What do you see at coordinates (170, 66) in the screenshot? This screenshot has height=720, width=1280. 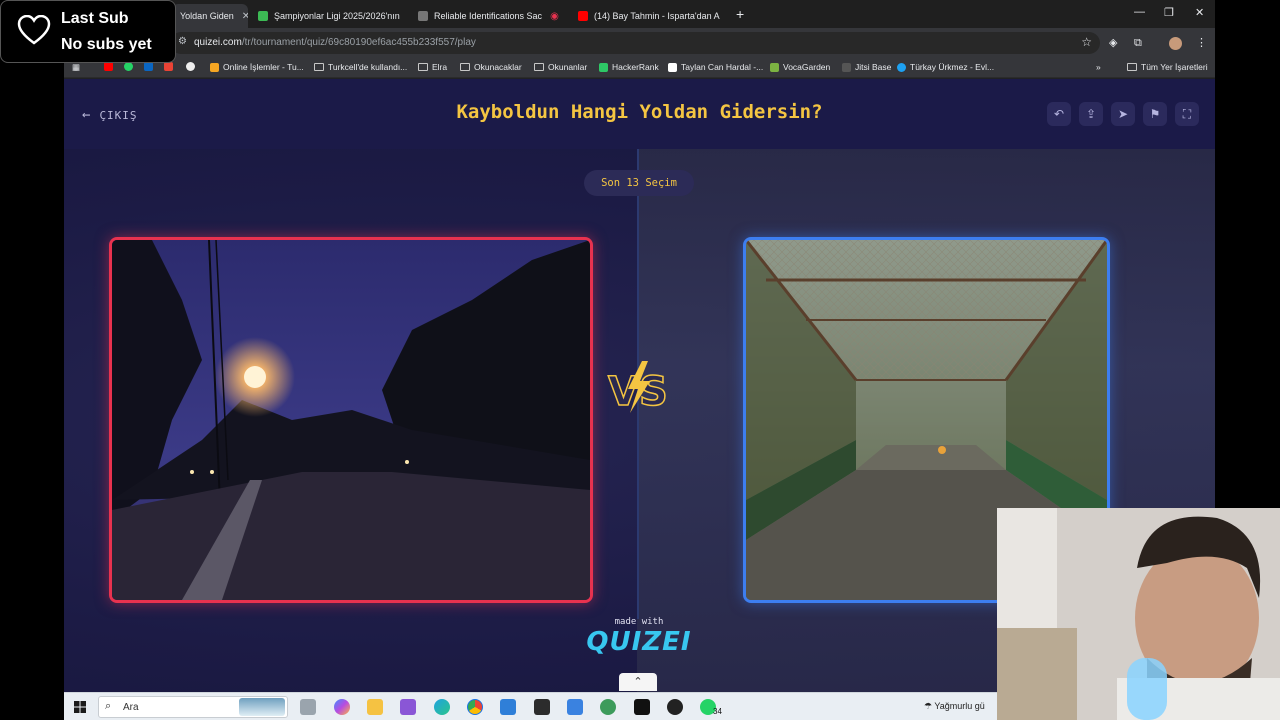 I see `bookmark-gmail` at bounding box center [170, 66].